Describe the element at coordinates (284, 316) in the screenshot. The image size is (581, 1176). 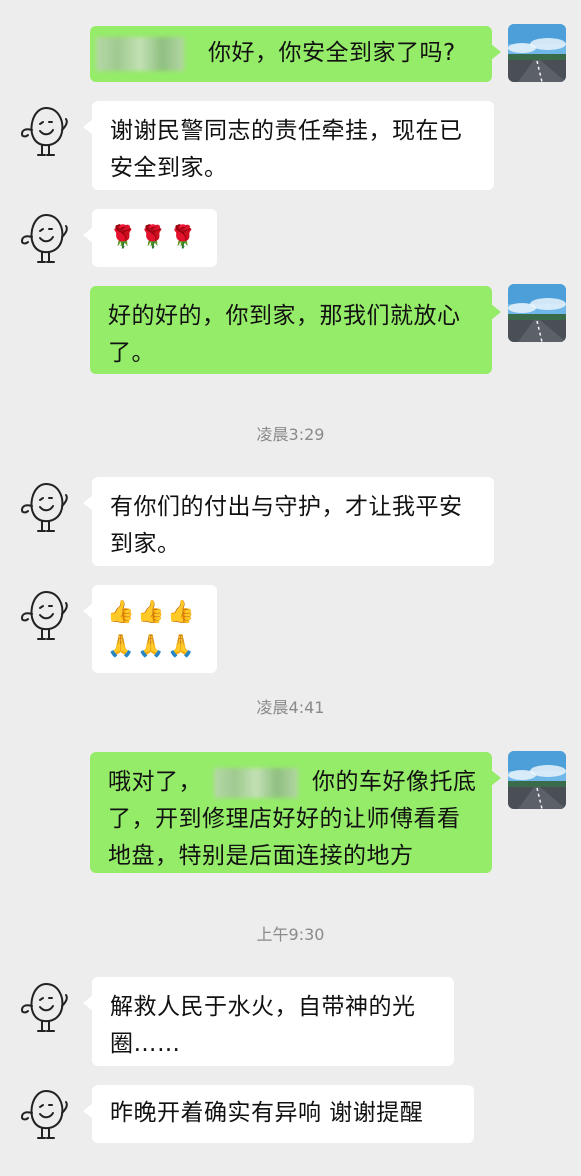
I see `message-text-line: 好的好的，你到家，那我们就放心` at that location.